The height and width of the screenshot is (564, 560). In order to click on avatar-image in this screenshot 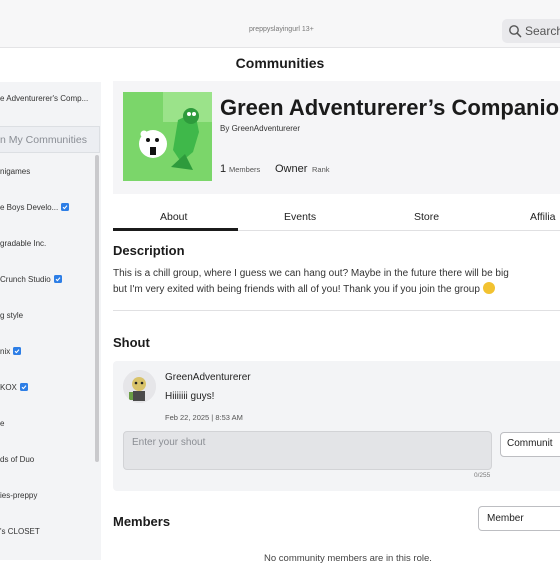, I will do `click(139, 386)`.